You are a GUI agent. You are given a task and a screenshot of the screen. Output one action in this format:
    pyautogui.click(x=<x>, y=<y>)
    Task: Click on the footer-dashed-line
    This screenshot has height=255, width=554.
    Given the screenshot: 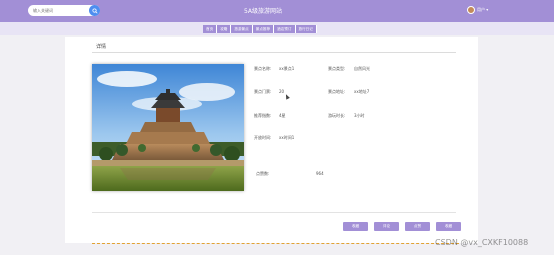 What is the action you would take?
    pyautogui.click(x=275, y=243)
    